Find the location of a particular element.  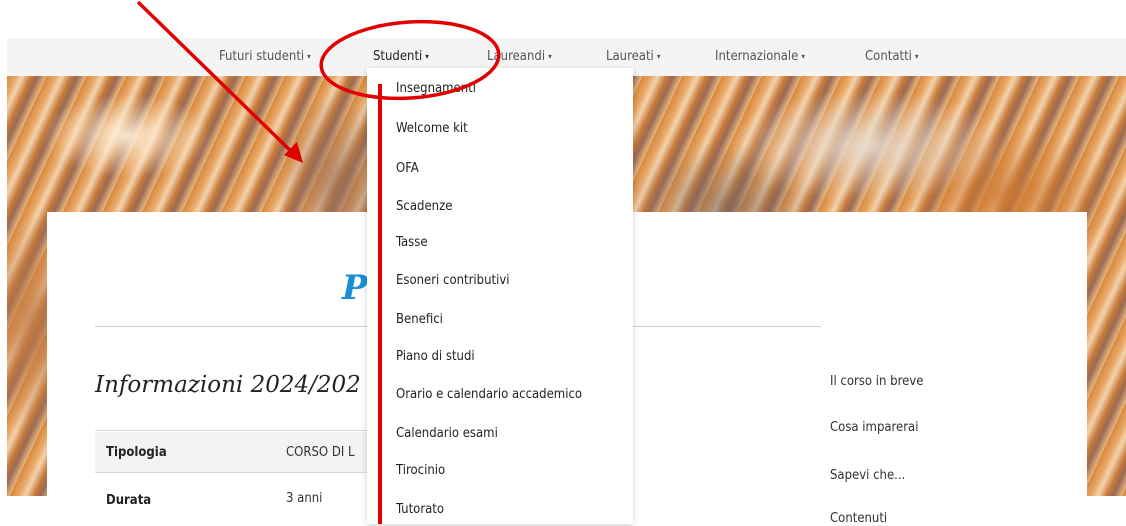

menu-item-calendario-esami: Calendario esami is located at coordinates (447, 433).